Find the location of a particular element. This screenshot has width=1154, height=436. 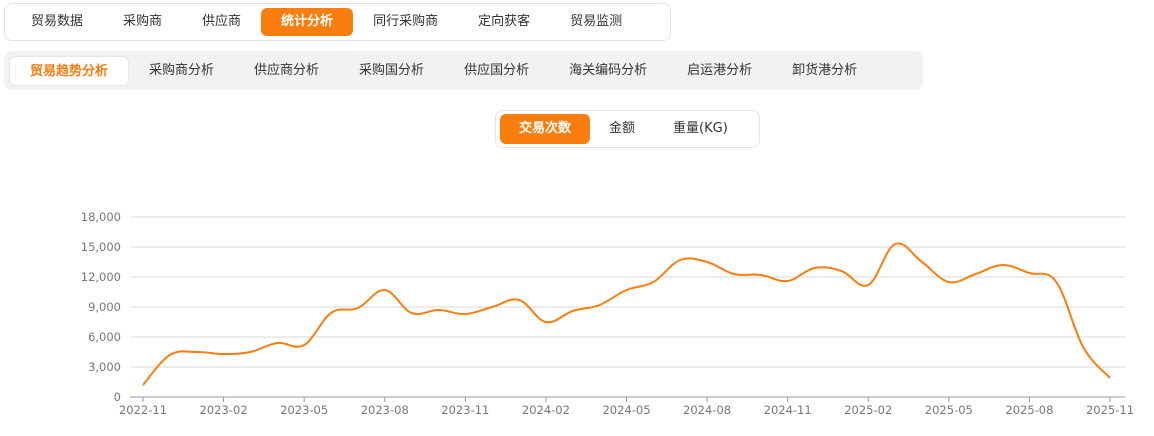

top-tab-6: 贸易监测 is located at coordinates (596, 22).